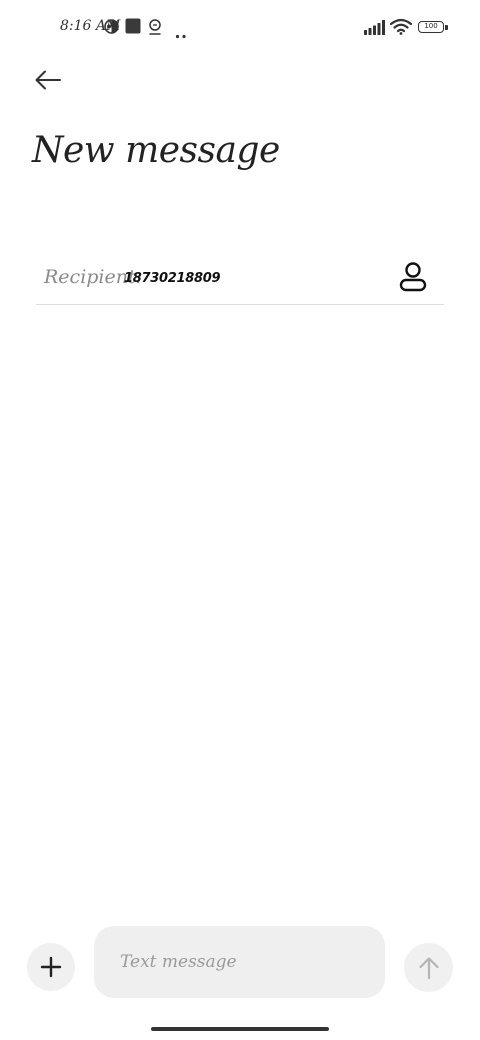  I want to click on wifi-icon, so click(401, 28).